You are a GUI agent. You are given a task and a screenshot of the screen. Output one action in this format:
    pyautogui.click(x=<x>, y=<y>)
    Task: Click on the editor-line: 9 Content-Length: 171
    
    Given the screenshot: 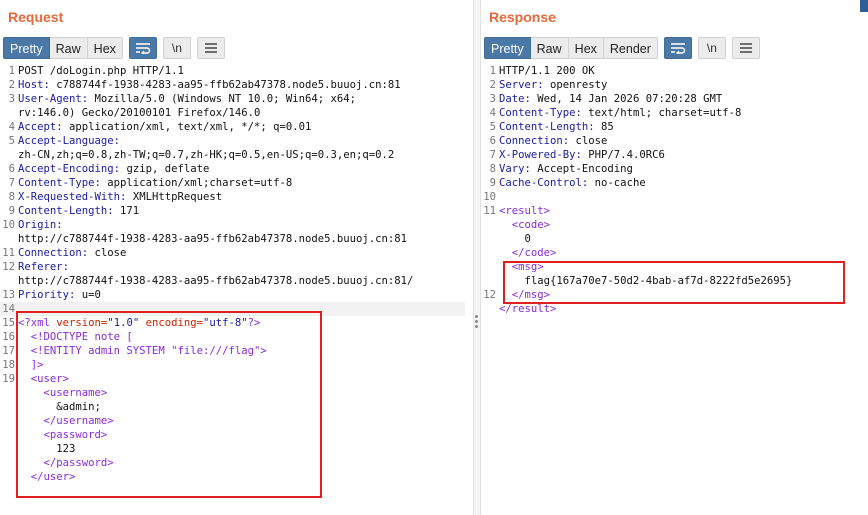 What is the action you would take?
    pyautogui.click(x=74, y=211)
    